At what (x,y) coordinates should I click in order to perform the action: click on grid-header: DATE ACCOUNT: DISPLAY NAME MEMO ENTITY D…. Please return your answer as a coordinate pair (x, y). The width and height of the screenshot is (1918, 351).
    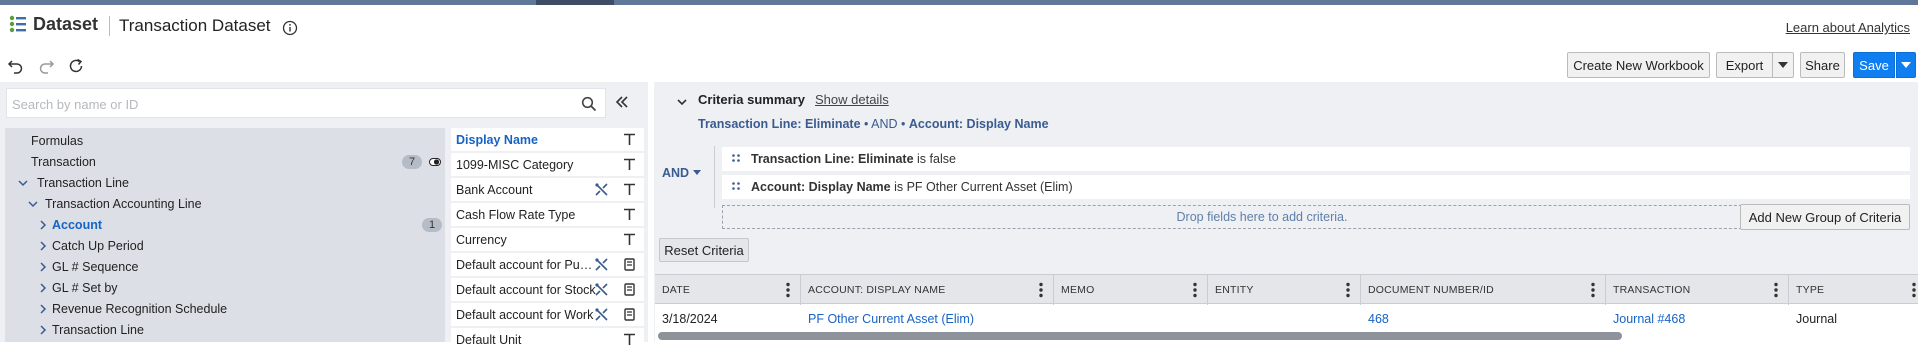
    Looking at the image, I should click on (1286, 289).